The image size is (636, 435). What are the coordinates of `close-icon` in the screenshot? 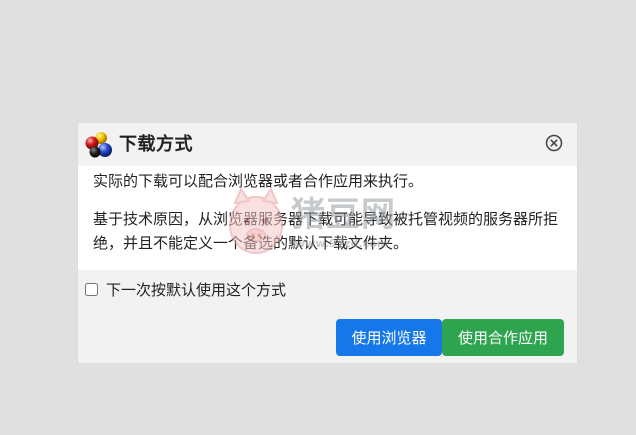 It's located at (554, 143).